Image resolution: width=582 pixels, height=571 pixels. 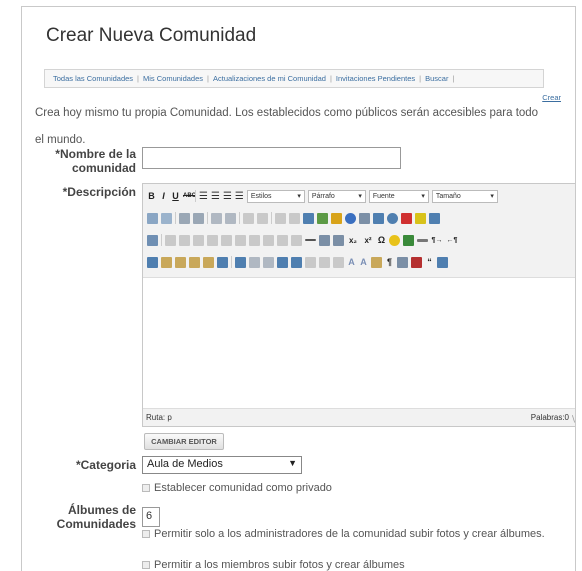 What do you see at coordinates (368, 240) in the screenshot?
I see `superscript-icon: x²` at bounding box center [368, 240].